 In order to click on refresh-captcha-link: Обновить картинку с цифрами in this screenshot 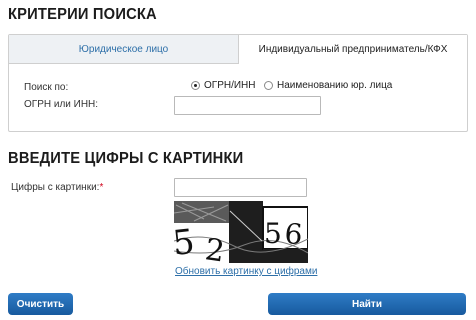, I will do `click(246, 271)`.